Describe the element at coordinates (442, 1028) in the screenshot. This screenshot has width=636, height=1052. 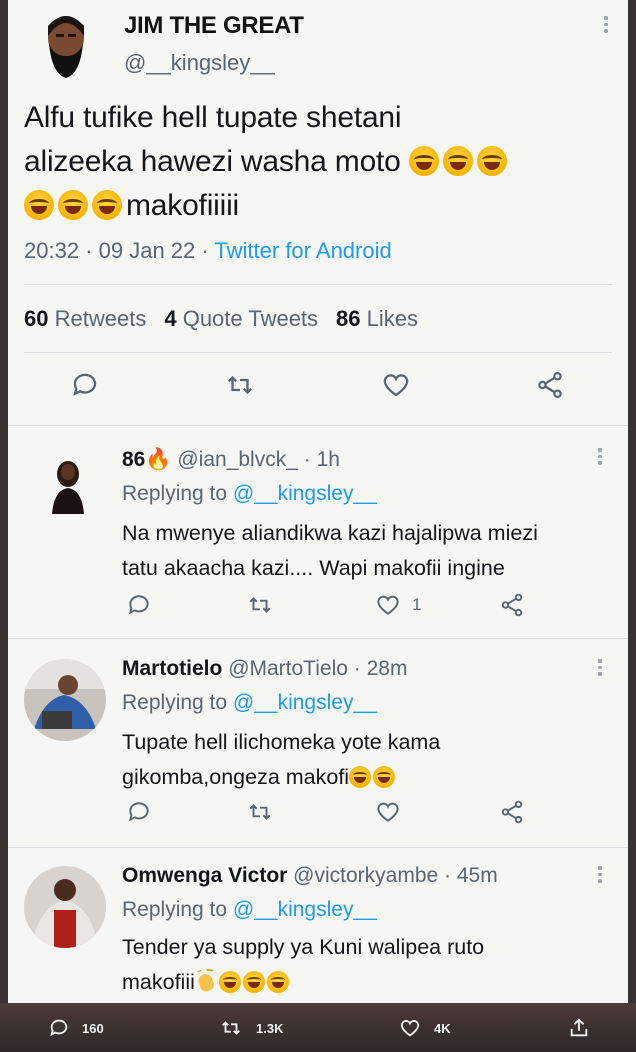
I see `likes-count: 4K` at that location.